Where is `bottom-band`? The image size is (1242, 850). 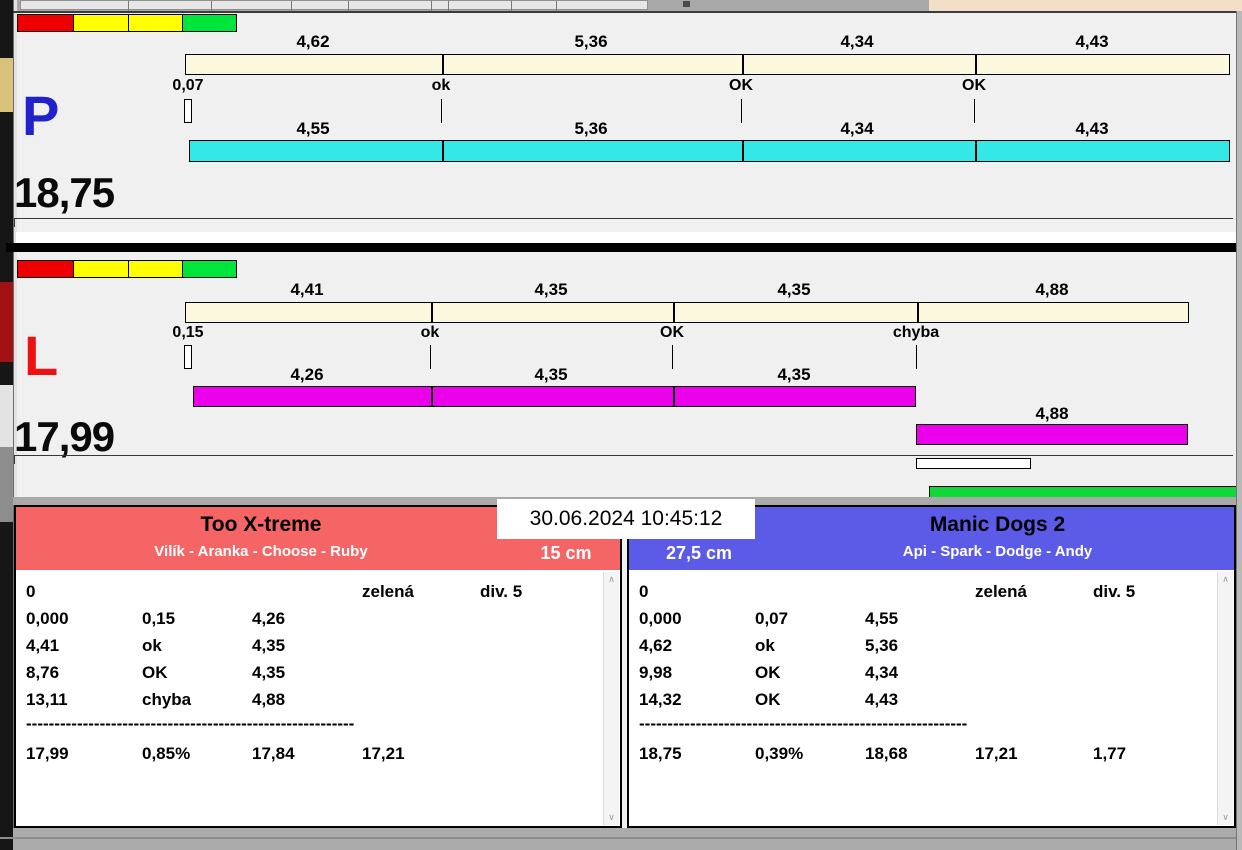
bottom-band is located at coordinates (627, 839).